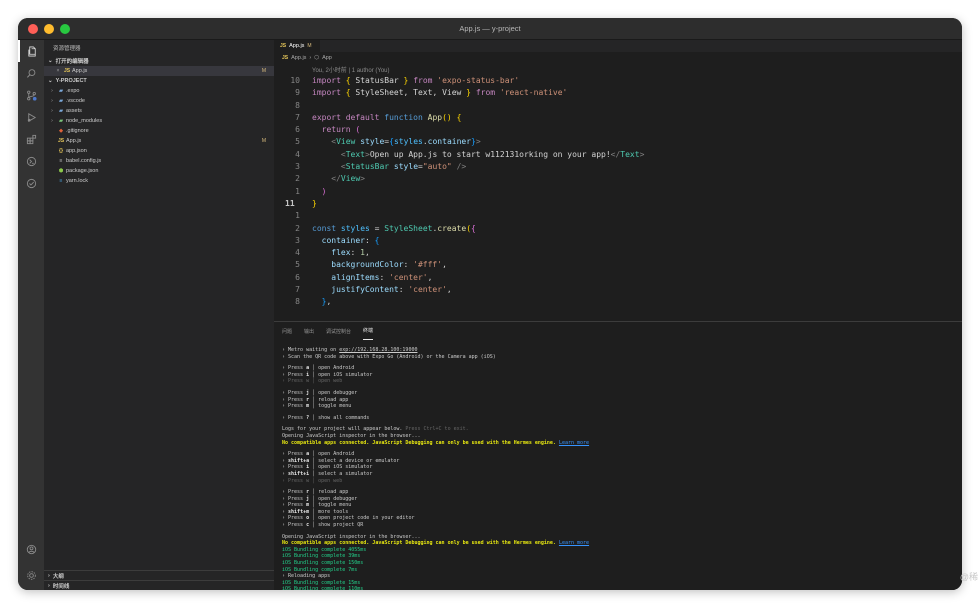 The width and height of the screenshot is (980, 610). I want to click on terminal-segment: iOS Bundling complete 150ms, so click(323, 563).